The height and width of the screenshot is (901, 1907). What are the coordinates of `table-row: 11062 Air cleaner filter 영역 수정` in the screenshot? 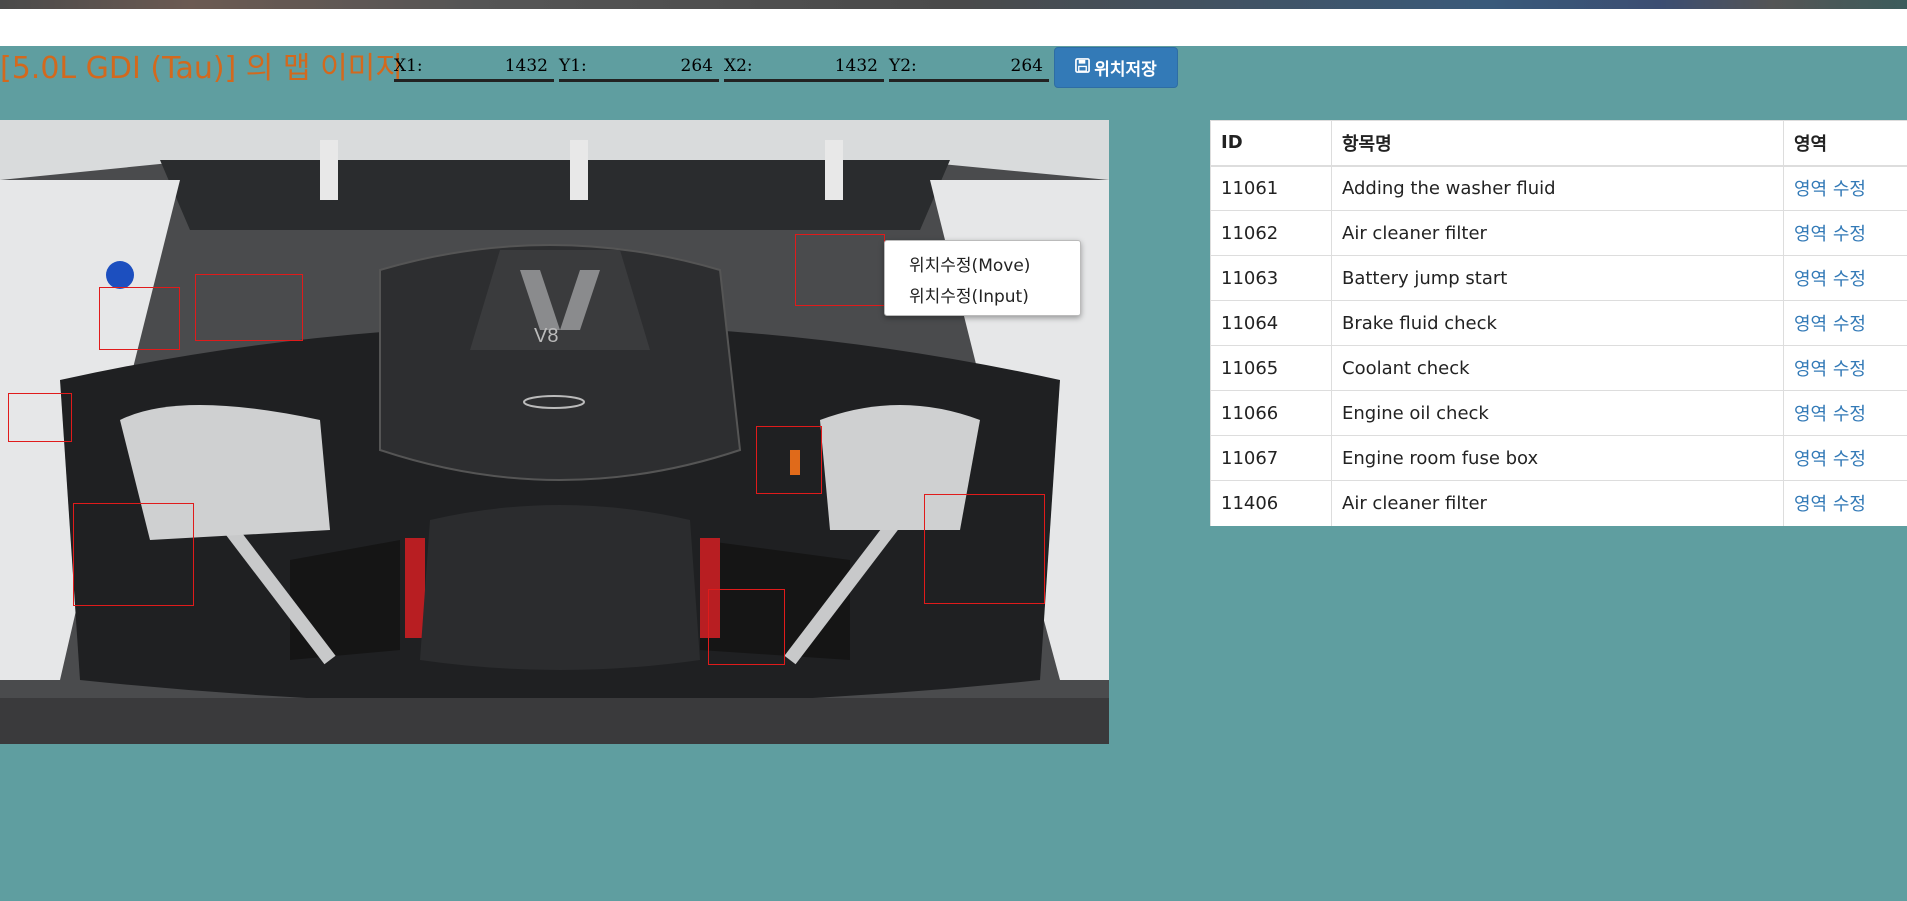 It's located at (1558, 233).